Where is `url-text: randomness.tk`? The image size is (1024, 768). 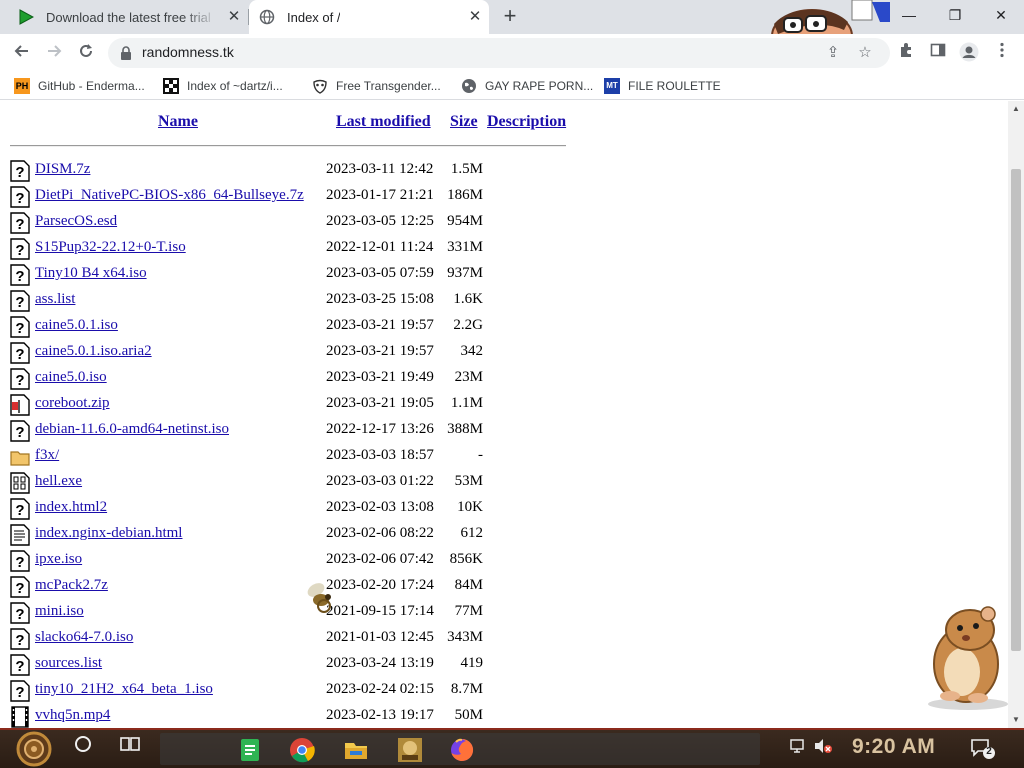 url-text: randomness.tk is located at coordinates (188, 52).